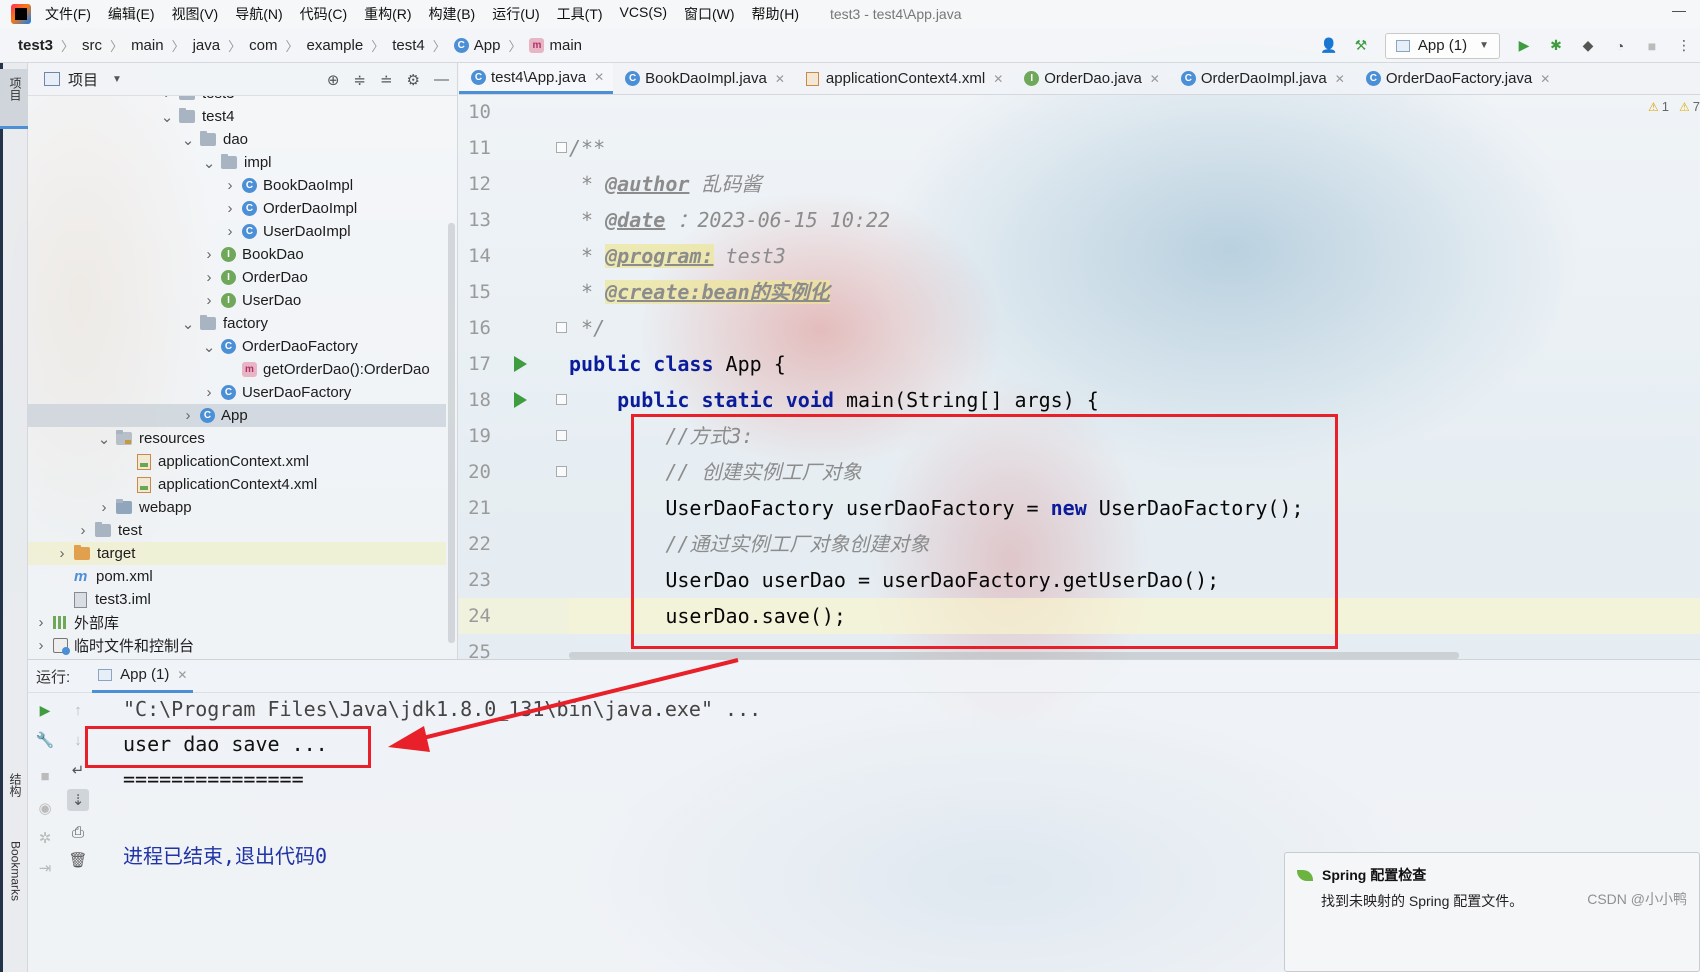 The image size is (1700, 972). Describe the element at coordinates (195, 14) in the screenshot. I see `menu-item: 视图(V)` at that location.